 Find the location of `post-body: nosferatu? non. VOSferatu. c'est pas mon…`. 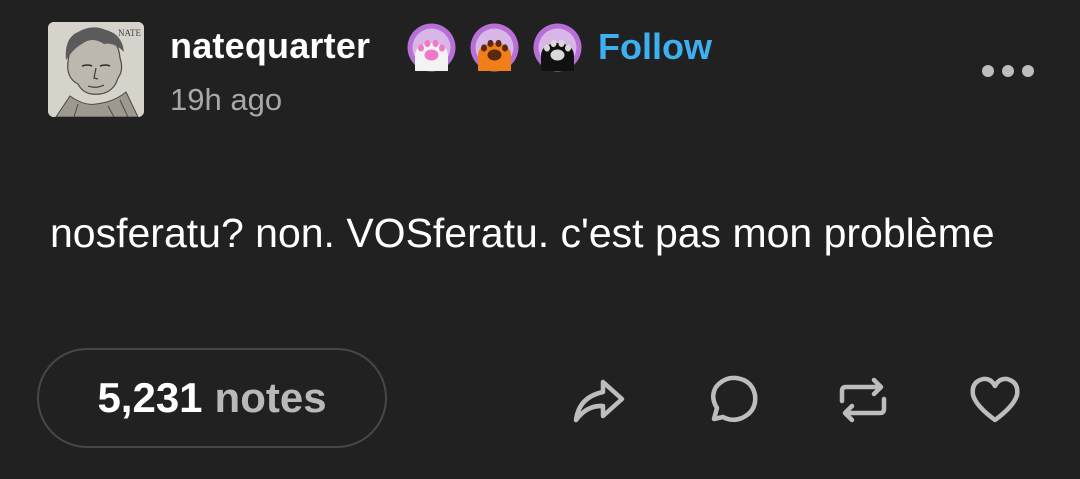

post-body: nosferatu? non. VOSferatu. c'est pas mon… is located at coordinates (522, 233).